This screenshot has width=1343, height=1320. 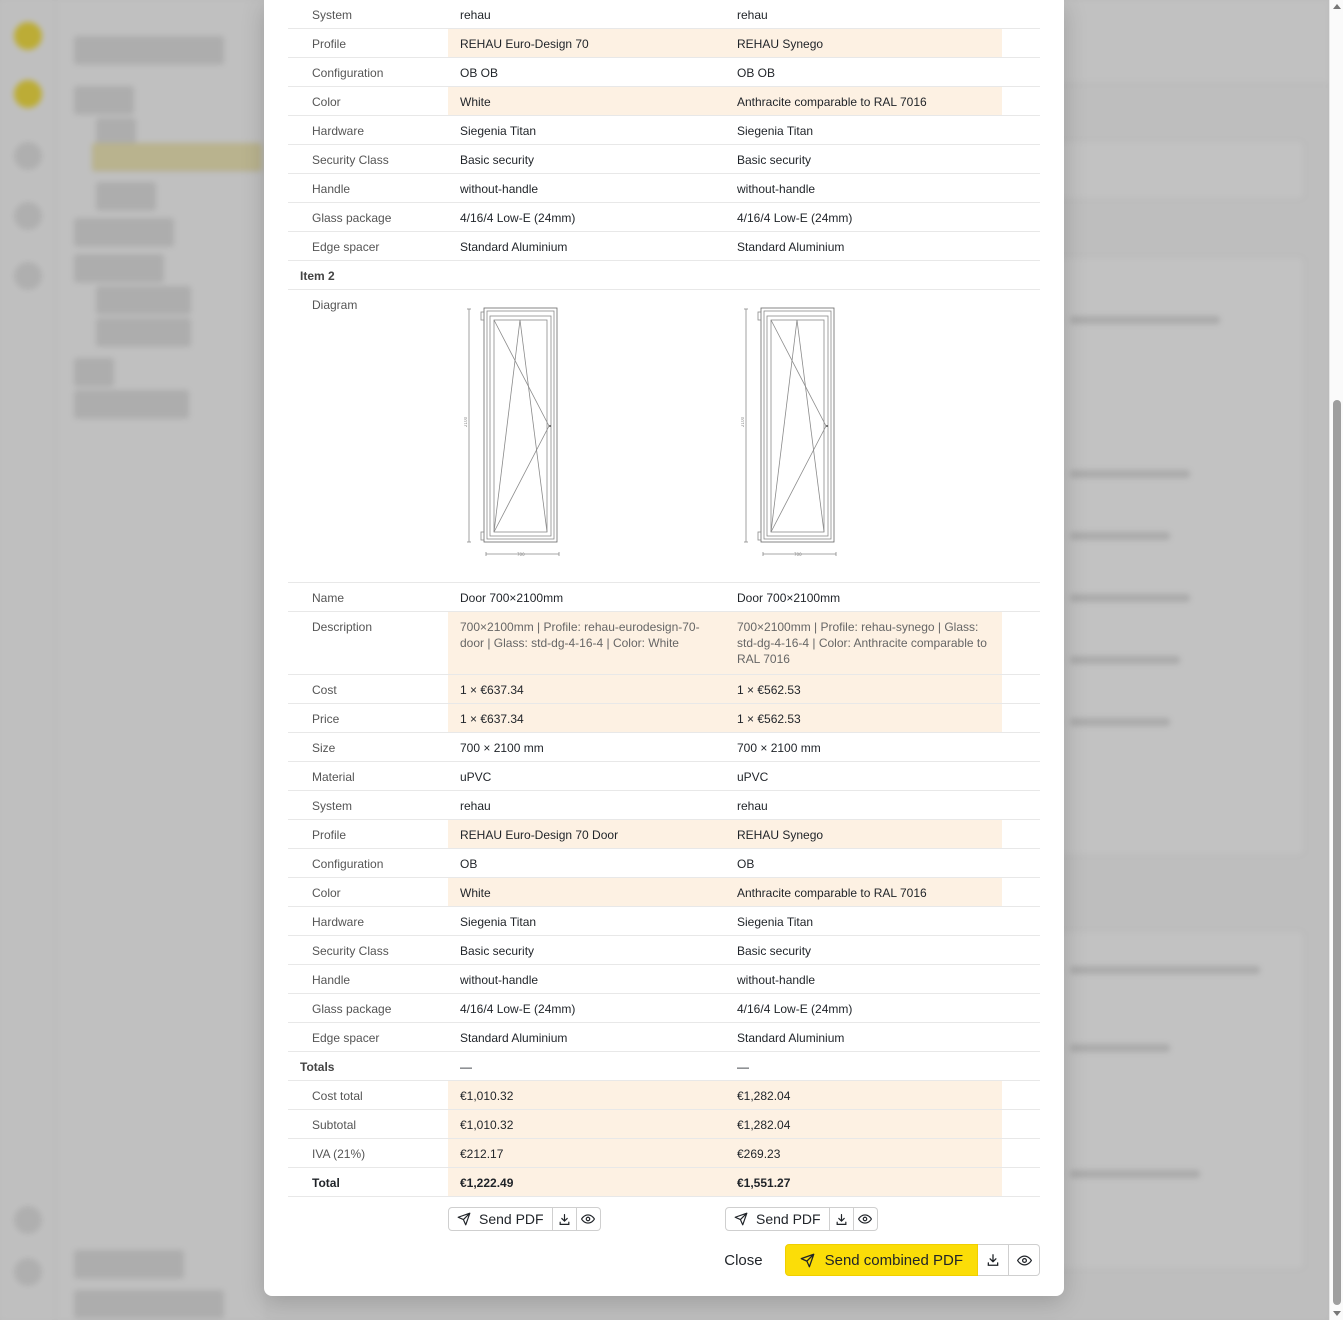 What do you see at coordinates (664, 188) in the screenshot?
I see `table-row: Handle without-handle without-handle` at bounding box center [664, 188].